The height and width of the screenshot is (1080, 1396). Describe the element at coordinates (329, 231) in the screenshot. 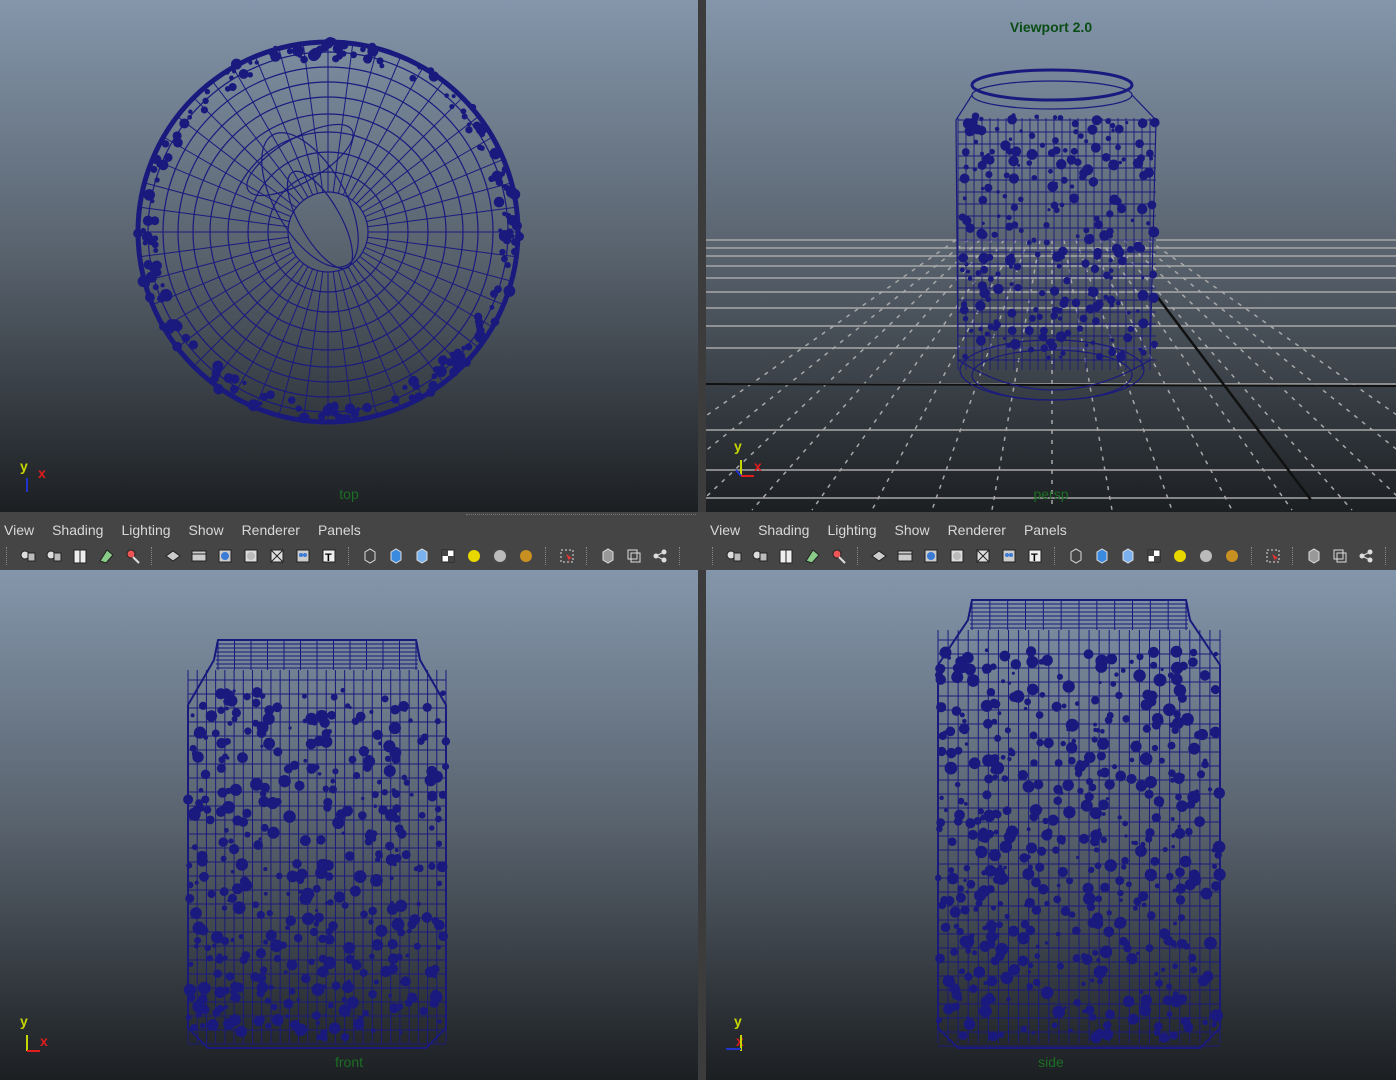

I see `can-top-wireframe` at that location.